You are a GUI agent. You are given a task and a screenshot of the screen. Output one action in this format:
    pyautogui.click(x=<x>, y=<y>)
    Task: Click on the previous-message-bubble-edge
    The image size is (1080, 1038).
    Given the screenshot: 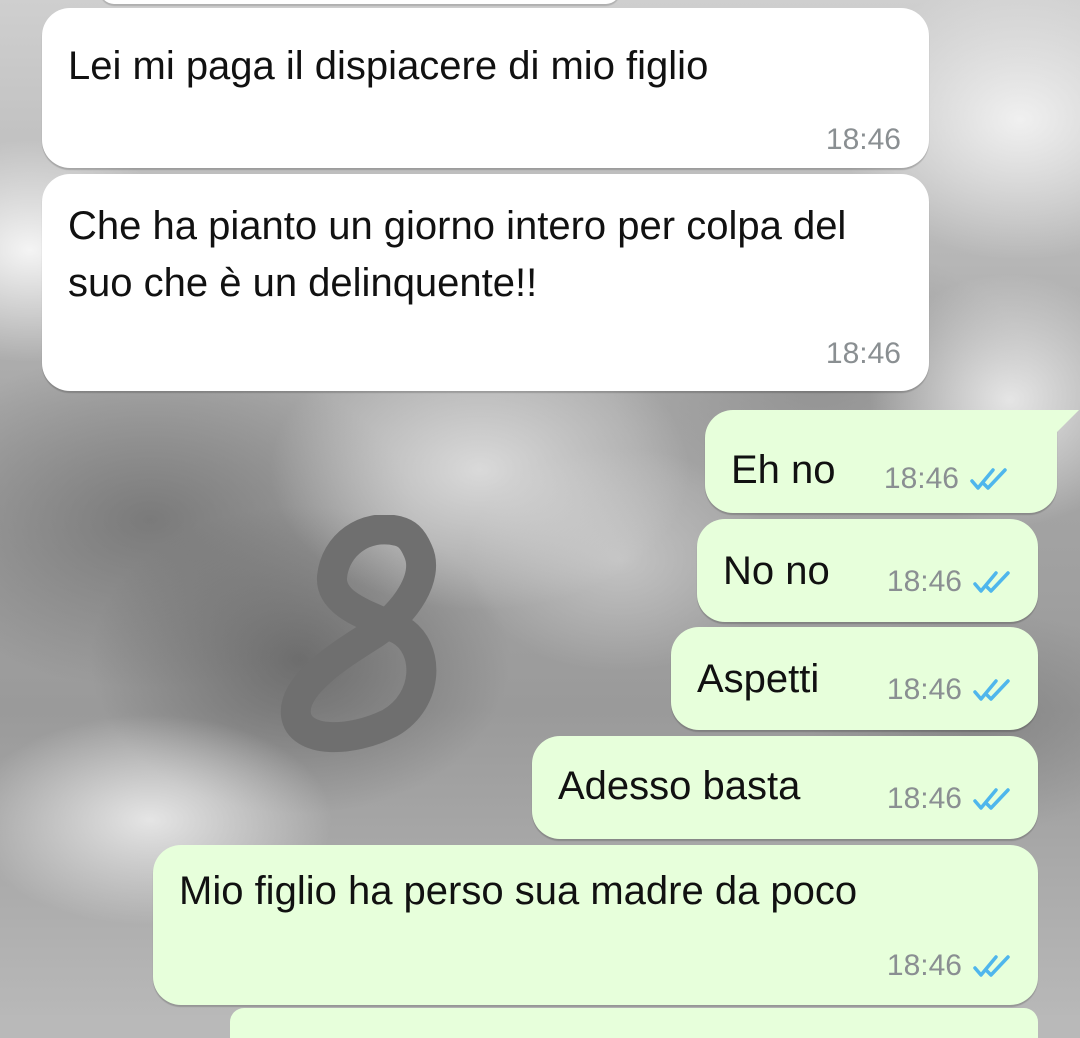 What is the action you would take?
    pyautogui.click(x=360, y=2)
    